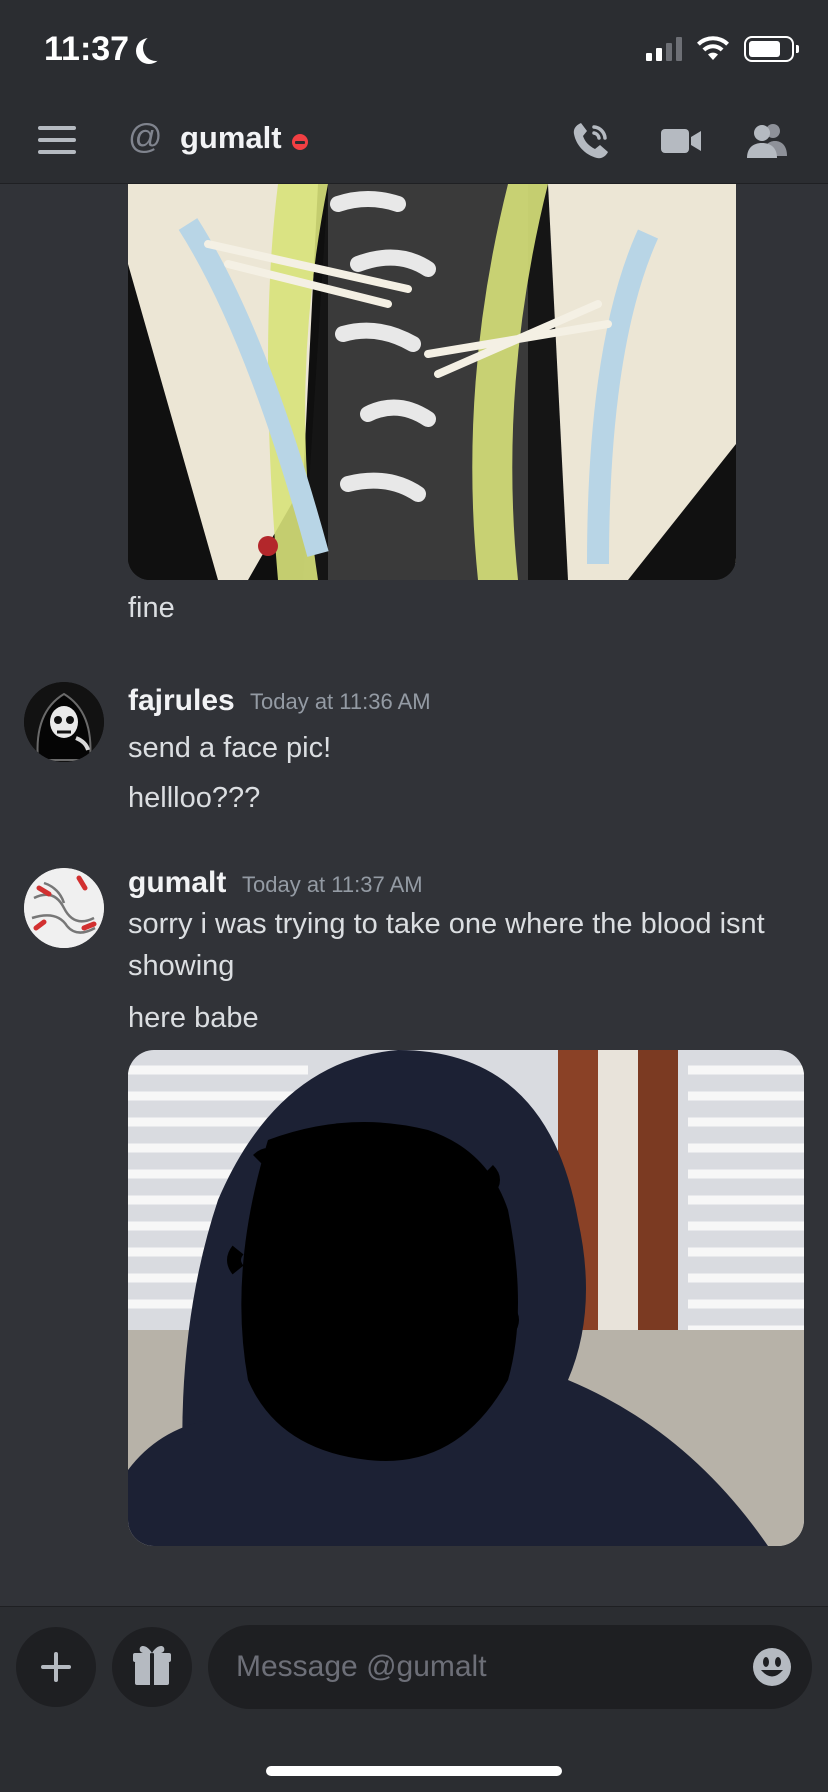 The height and width of the screenshot is (1792, 828). What do you see at coordinates (681, 141) in the screenshot?
I see `video-icon` at bounding box center [681, 141].